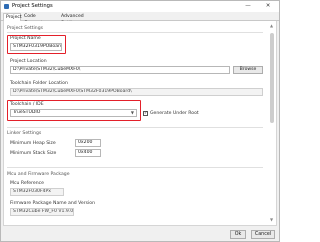 The width and height of the screenshot is (320, 242). I want to click on ok-button: Ok, so click(238, 234).